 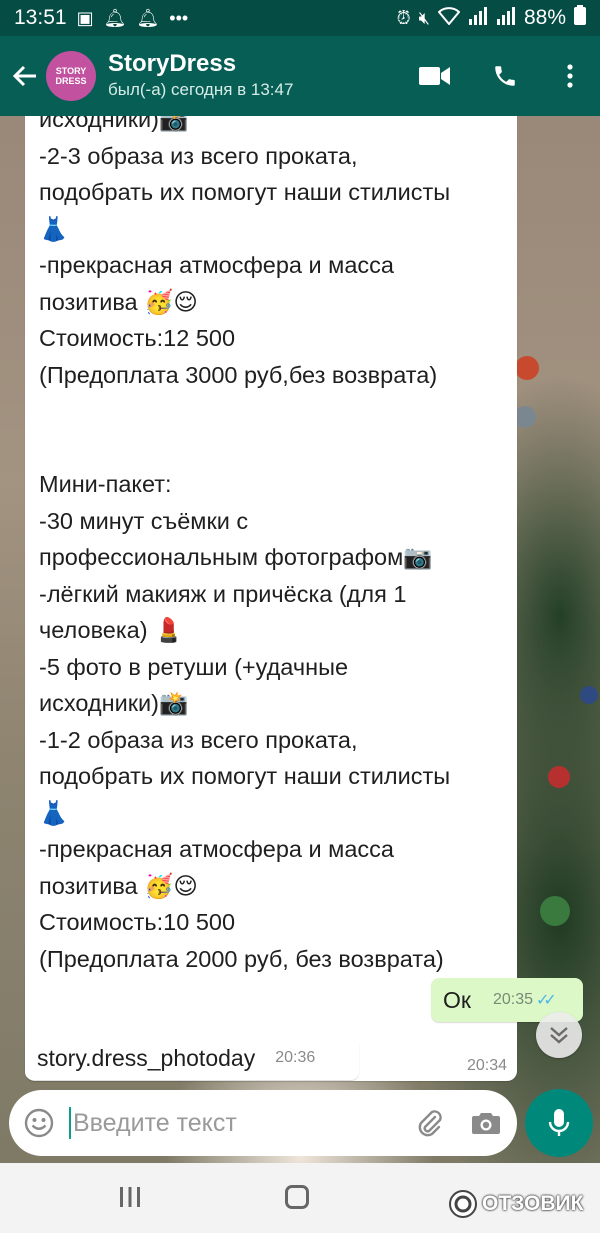 What do you see at coordinates (130, 1197) in the screenshot?
I see `recents-icon` at bounding box center [130, 1197].